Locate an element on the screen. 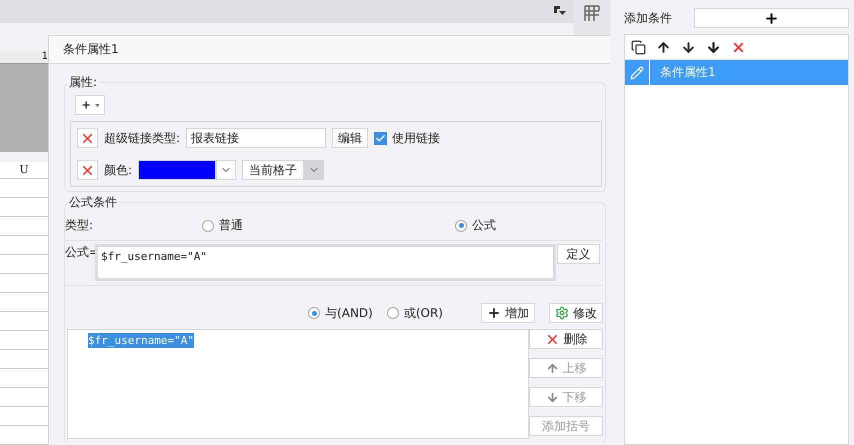 The width and height of the screenshot is (854, 445). pencil-icon is located at coordinates (637, 73).